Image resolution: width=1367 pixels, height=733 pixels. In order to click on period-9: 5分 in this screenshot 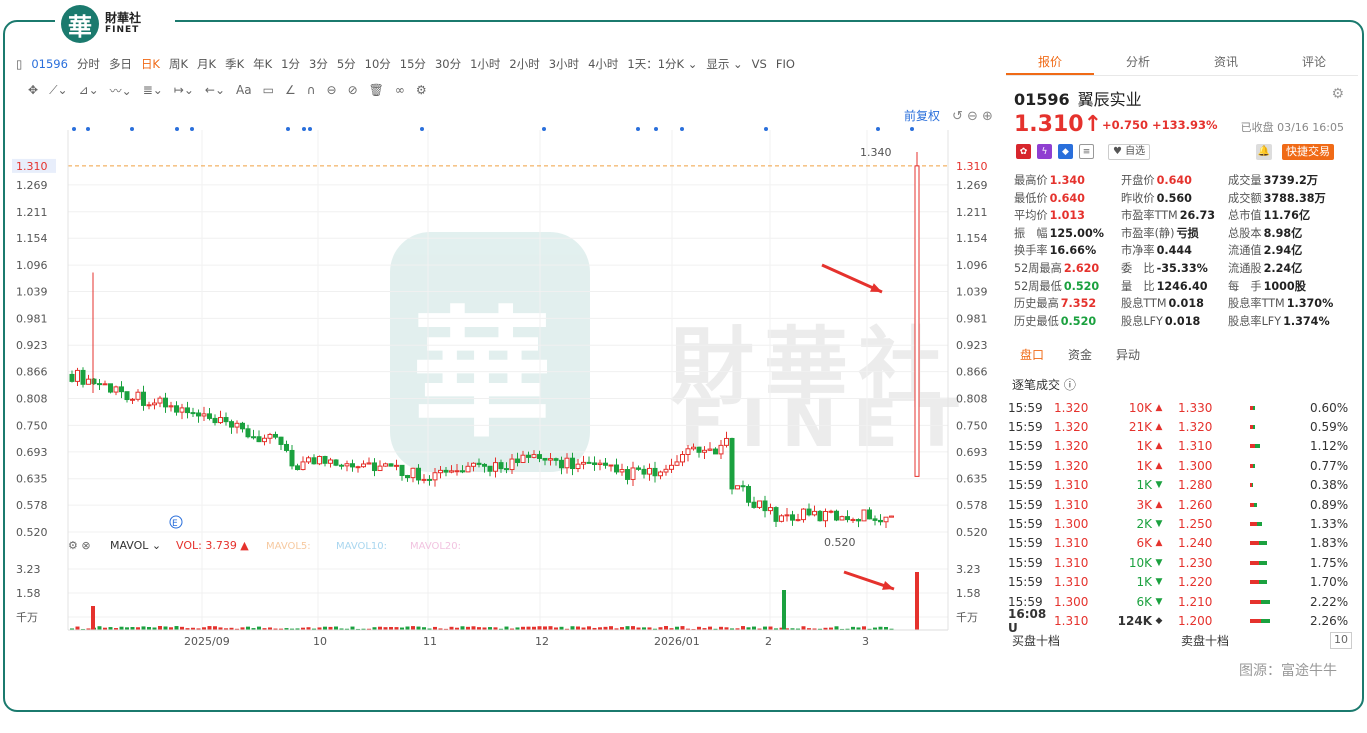, I will do `click(346, 64)`.